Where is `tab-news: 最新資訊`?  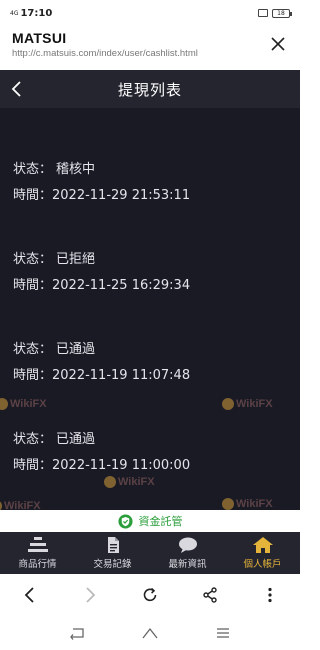 tab-news: 最新資訊 is located at coordinates (187, 553).